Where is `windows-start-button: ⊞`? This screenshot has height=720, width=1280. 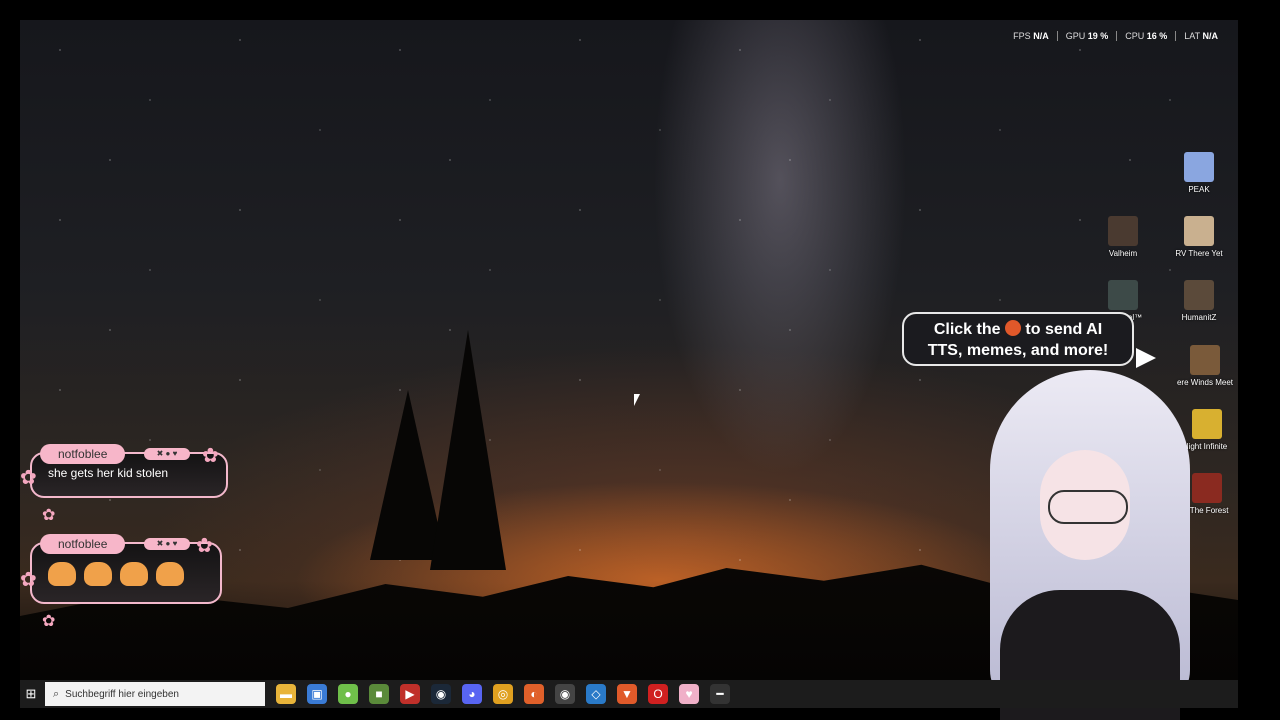 windows-start-button: ⊞ is located at coordinates (31, 694).